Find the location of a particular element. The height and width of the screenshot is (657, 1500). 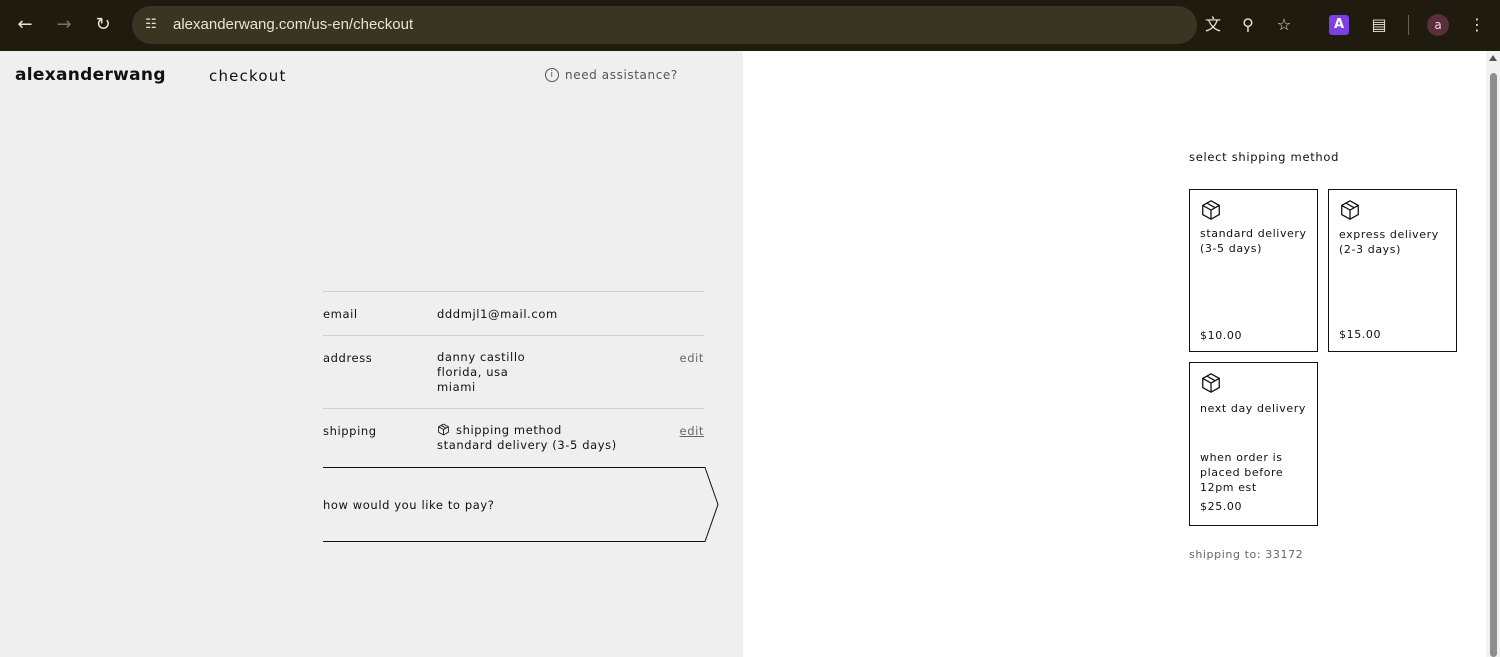

shipping-method-heading: shipping method is located at coordinates (527, 430).